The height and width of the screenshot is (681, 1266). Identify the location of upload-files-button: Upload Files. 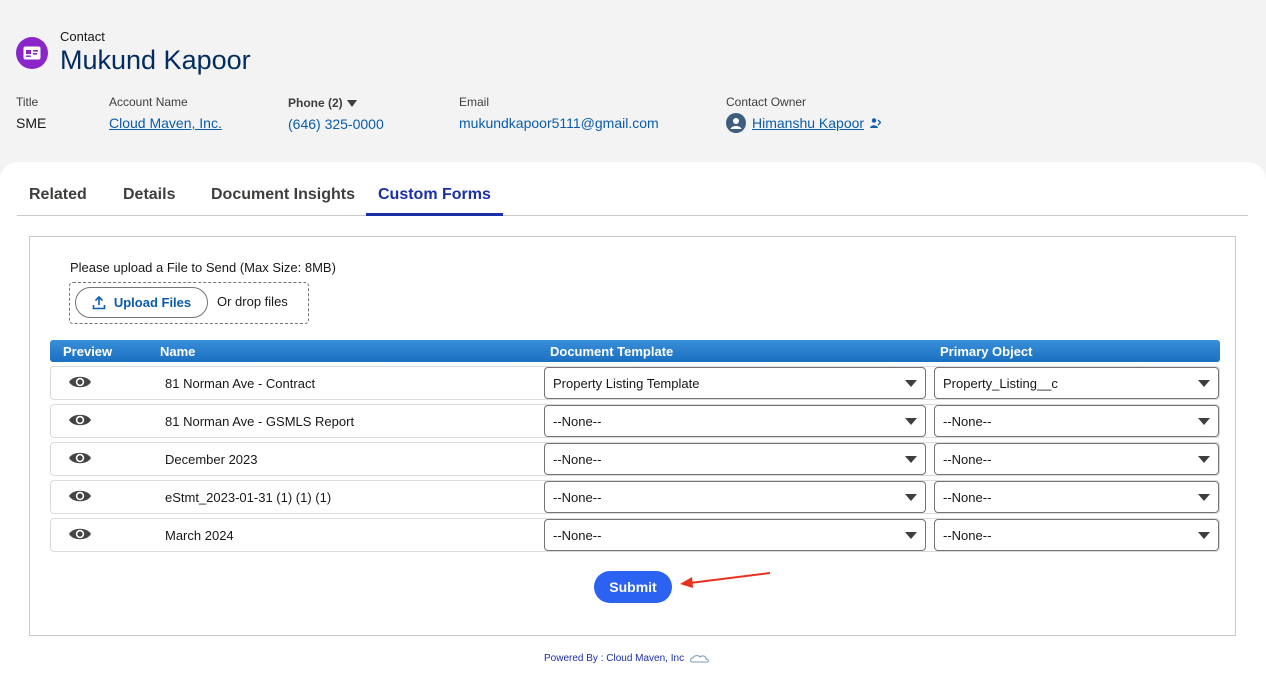
(141, 302).